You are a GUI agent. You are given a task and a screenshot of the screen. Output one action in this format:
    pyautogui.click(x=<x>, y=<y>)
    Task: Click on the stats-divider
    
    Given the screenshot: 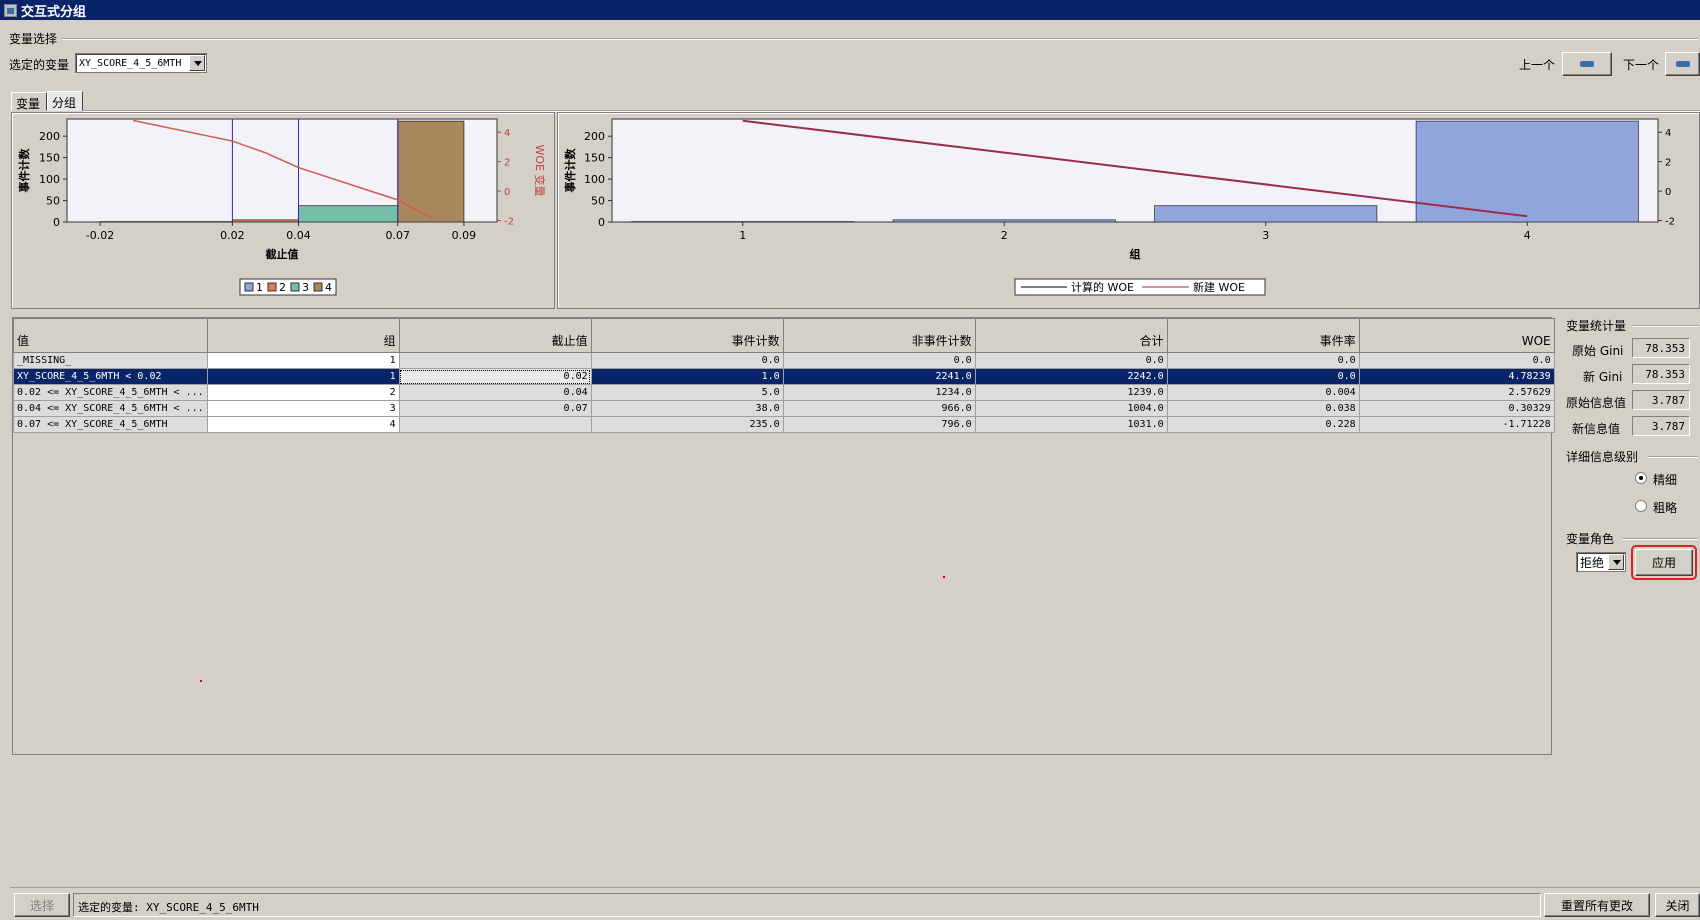 What is the action you would take?
    pyautogui.click(x=1665, y=326)
    